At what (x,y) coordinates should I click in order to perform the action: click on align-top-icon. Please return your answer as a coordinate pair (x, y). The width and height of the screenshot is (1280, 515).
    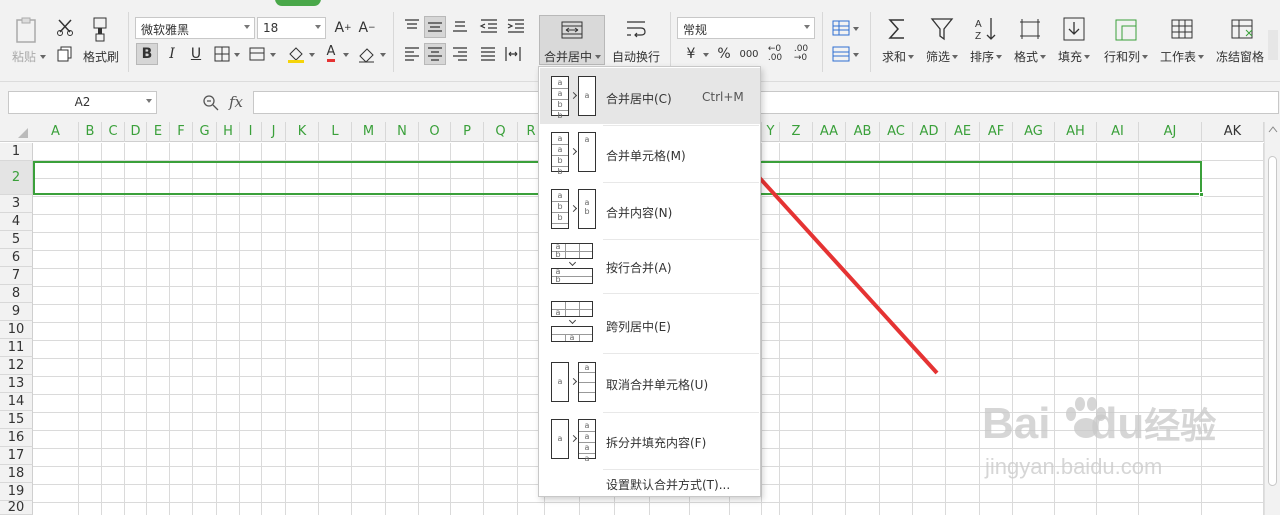
    Looking at the image, I should click on (412, 26).